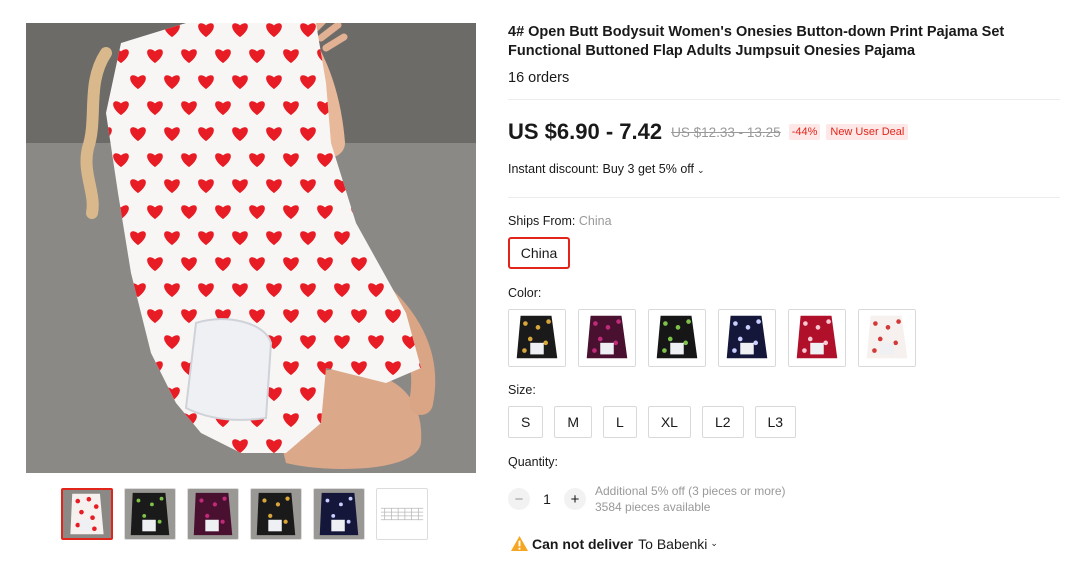  I want to click on color-option-black-gold-hearts, so click(537, 338).